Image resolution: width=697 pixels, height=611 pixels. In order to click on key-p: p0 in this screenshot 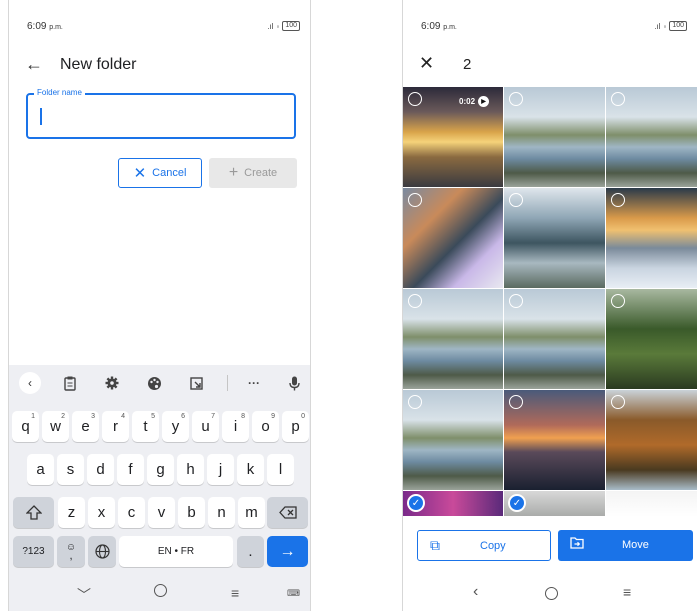, I will do `click(295, 426)`.